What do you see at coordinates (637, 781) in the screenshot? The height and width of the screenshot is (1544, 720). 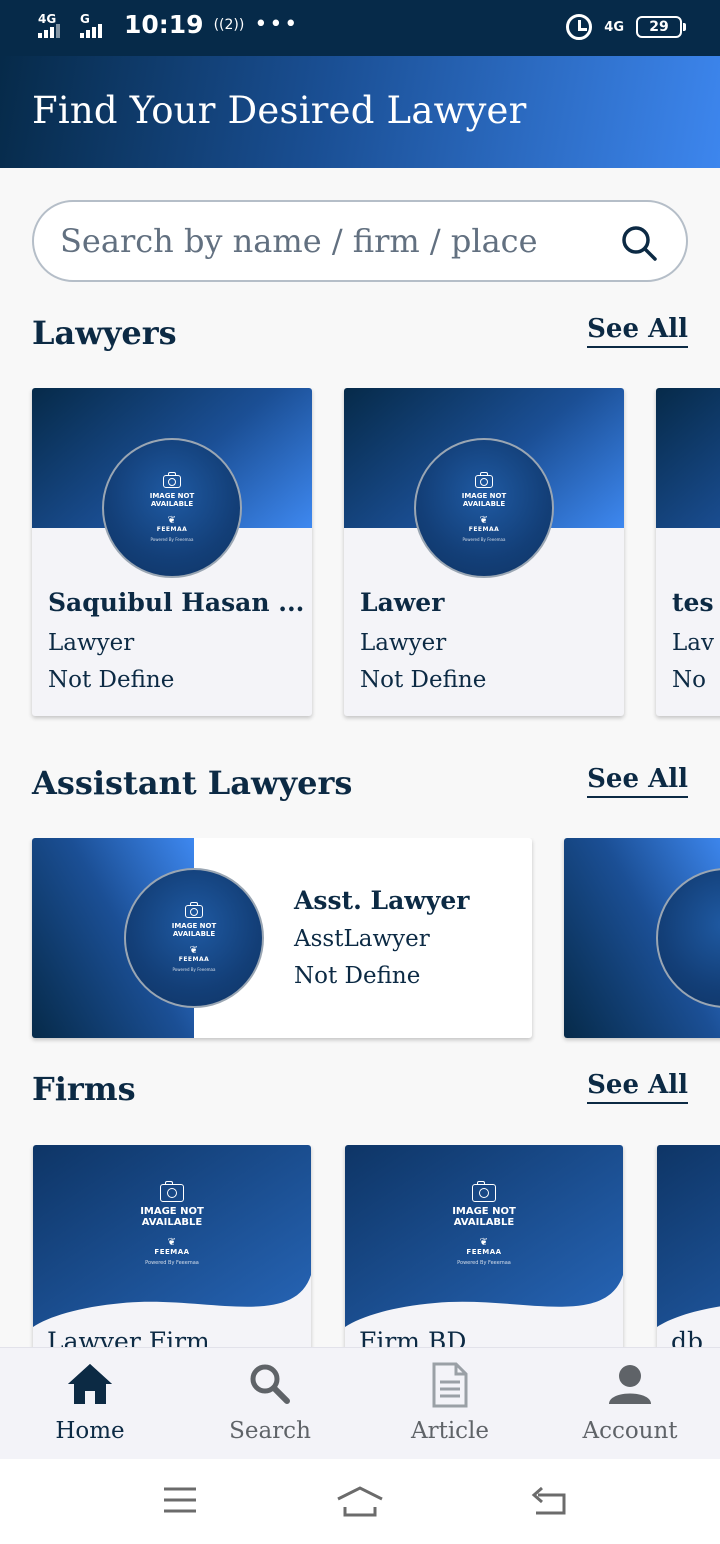 I see `see-all-assistant-lawyers-link: See All` at bounding box center [637, 781].